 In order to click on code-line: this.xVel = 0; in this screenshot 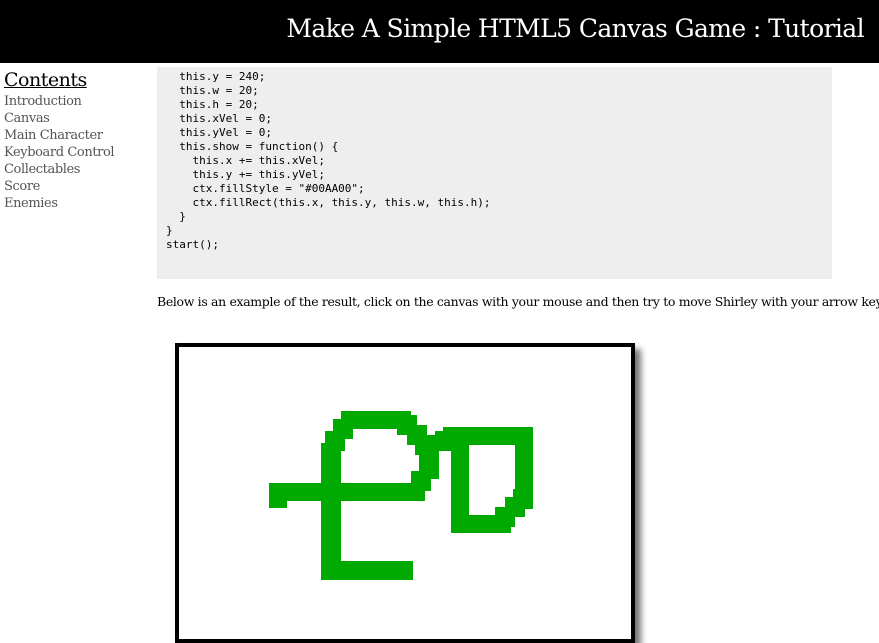, I will do `click(219, 118)`.